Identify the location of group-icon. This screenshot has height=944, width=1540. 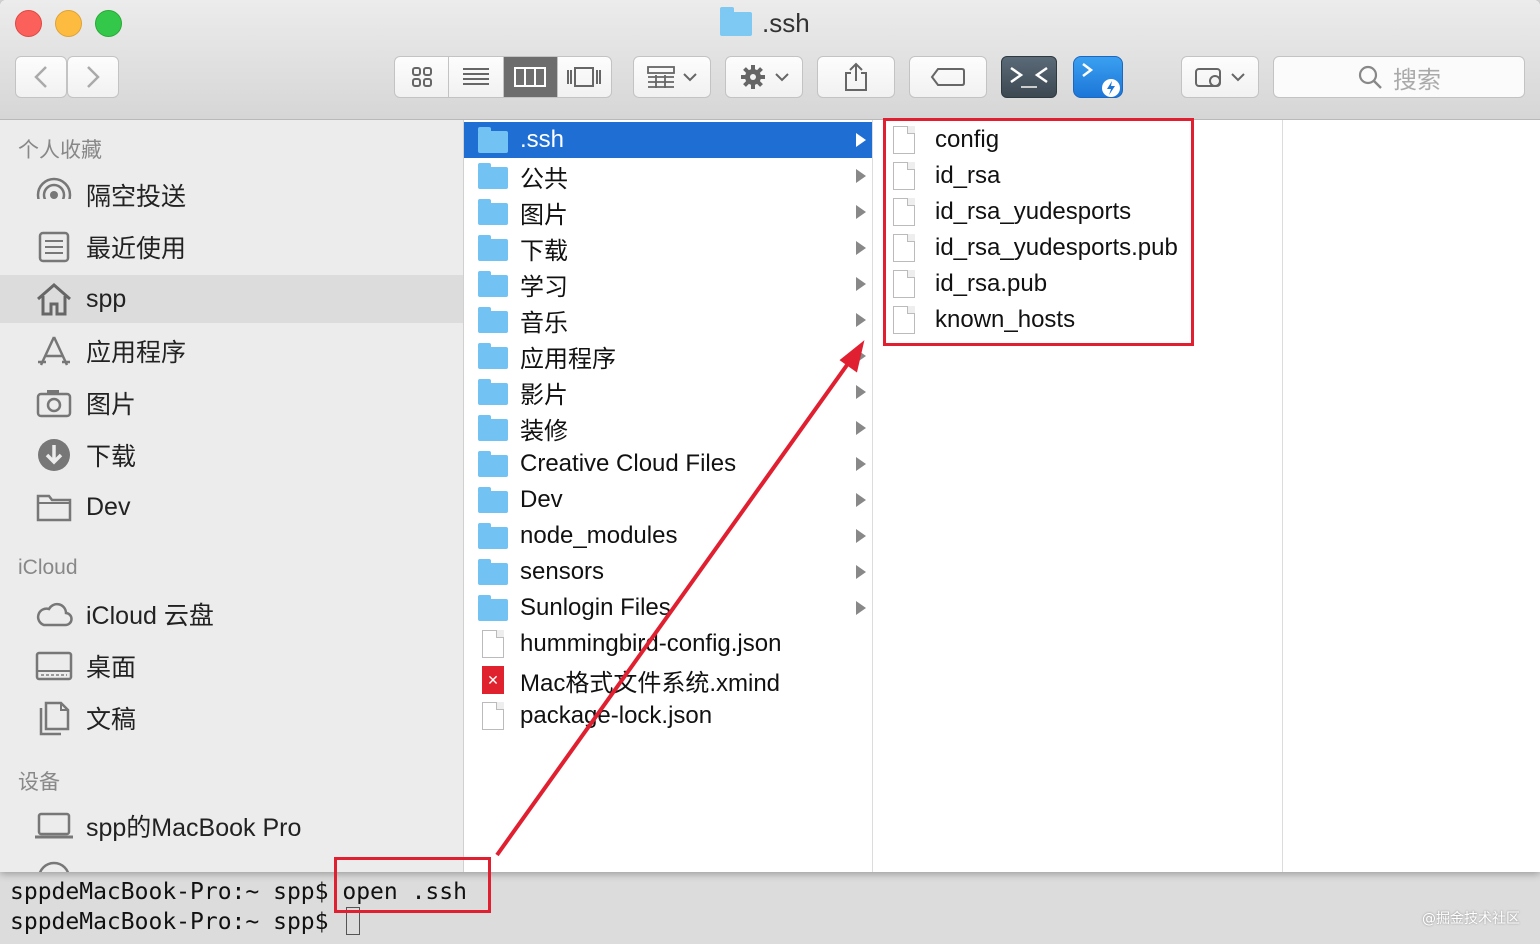
(661, 77).